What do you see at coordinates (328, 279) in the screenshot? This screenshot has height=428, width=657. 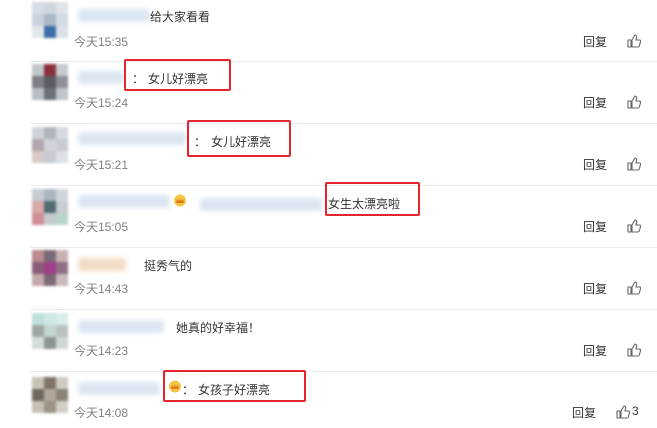 I see `comment-item: 挺秀气的 今天14:43 回复` at bounding box center [328, 279].